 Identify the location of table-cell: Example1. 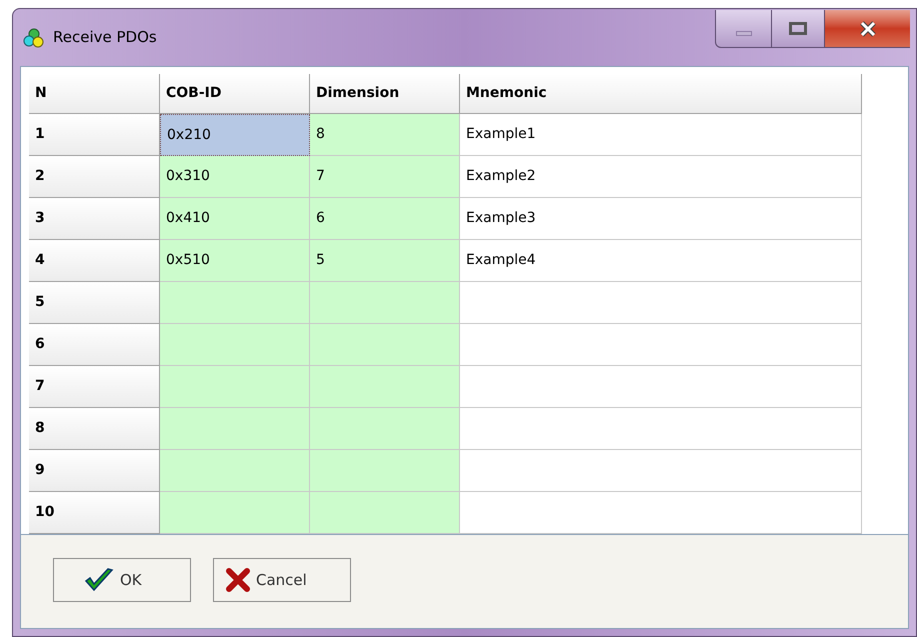
(661, 135).